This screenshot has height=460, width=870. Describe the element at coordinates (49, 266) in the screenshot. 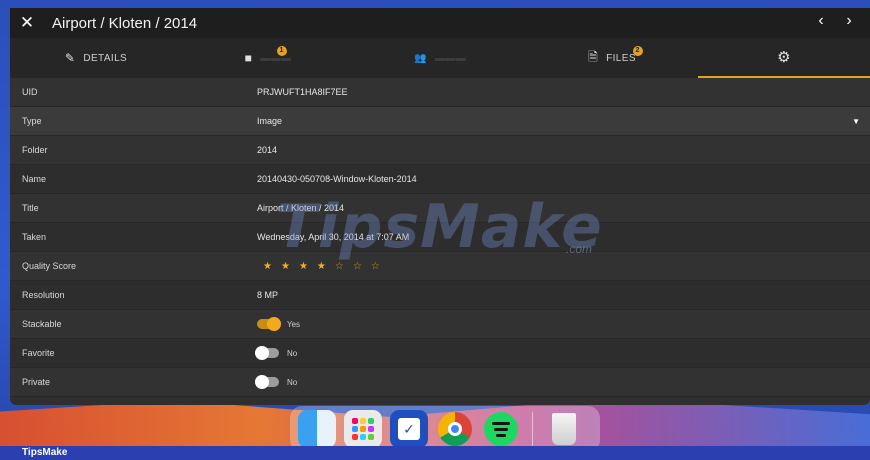

I see `quality-score-label: Quality Score` at that location.